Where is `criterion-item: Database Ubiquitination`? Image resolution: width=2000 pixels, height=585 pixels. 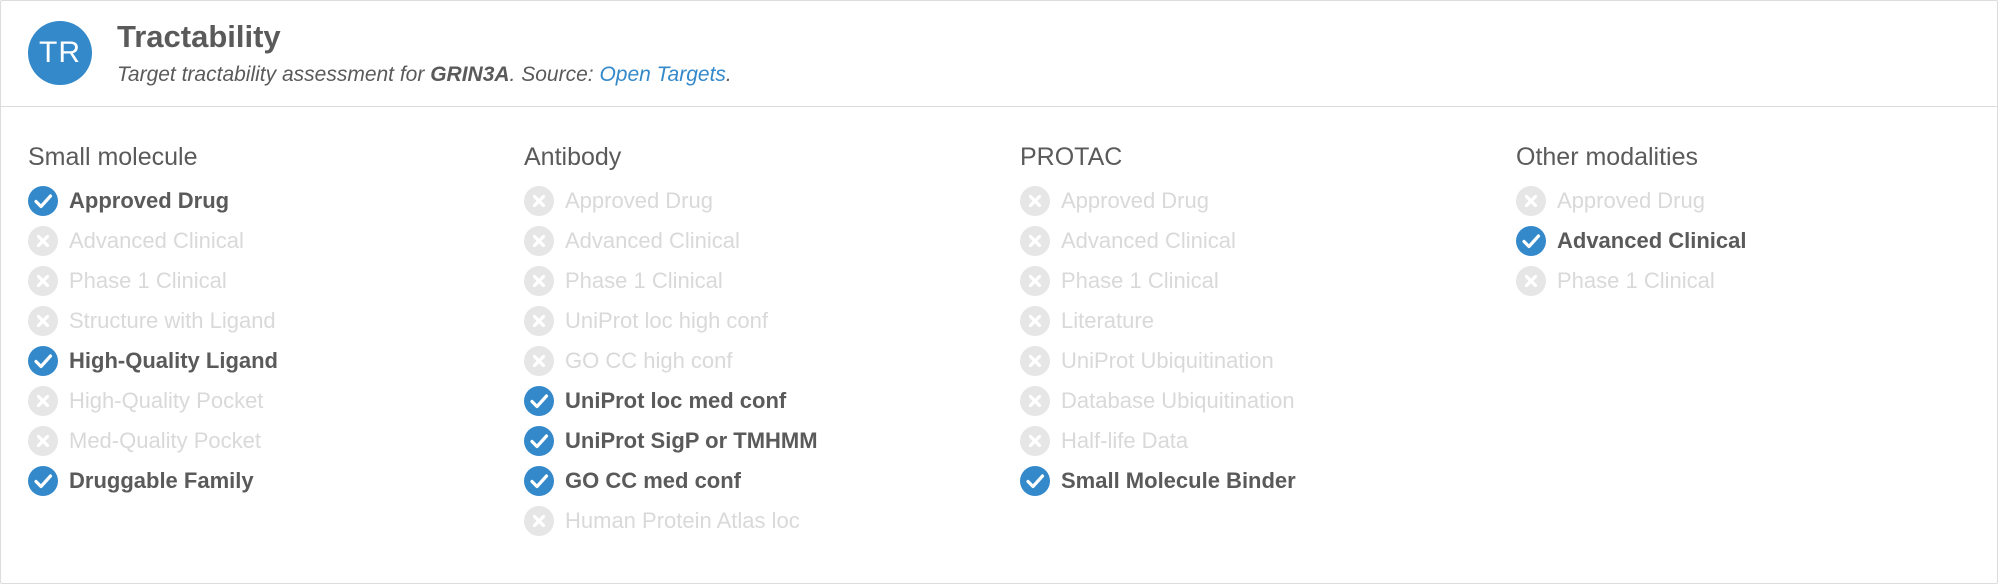 criterion-item: Database Ubiquitination is located at coordinates (1250, 401).